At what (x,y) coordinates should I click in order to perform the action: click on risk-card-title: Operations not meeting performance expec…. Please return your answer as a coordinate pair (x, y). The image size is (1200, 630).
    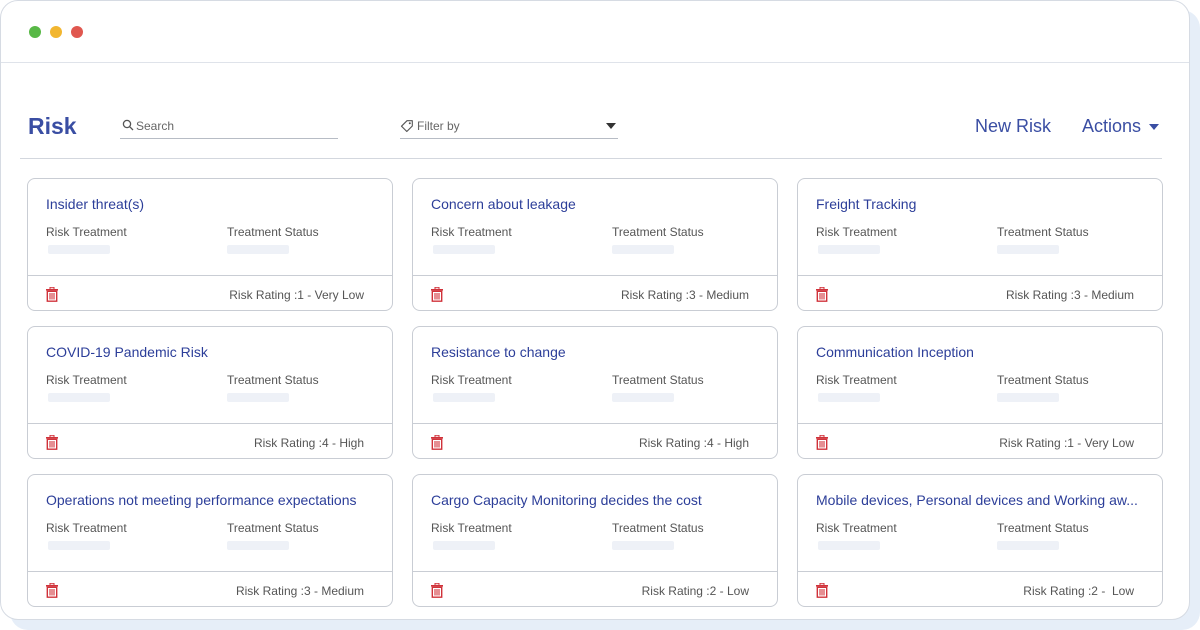
    Looking at the image, I should click on (213, 500).